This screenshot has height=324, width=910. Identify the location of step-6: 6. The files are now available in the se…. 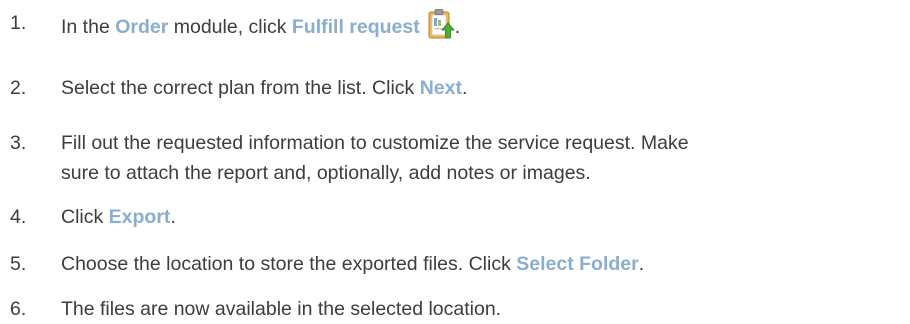
(455, 309).